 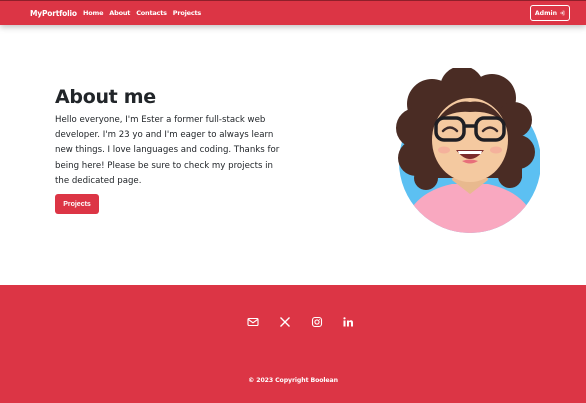 What do you see at coordinates (151, 13) in the screenshot?
I see `nav-link-contacts: Contacts` at bounding box center [151, 13].